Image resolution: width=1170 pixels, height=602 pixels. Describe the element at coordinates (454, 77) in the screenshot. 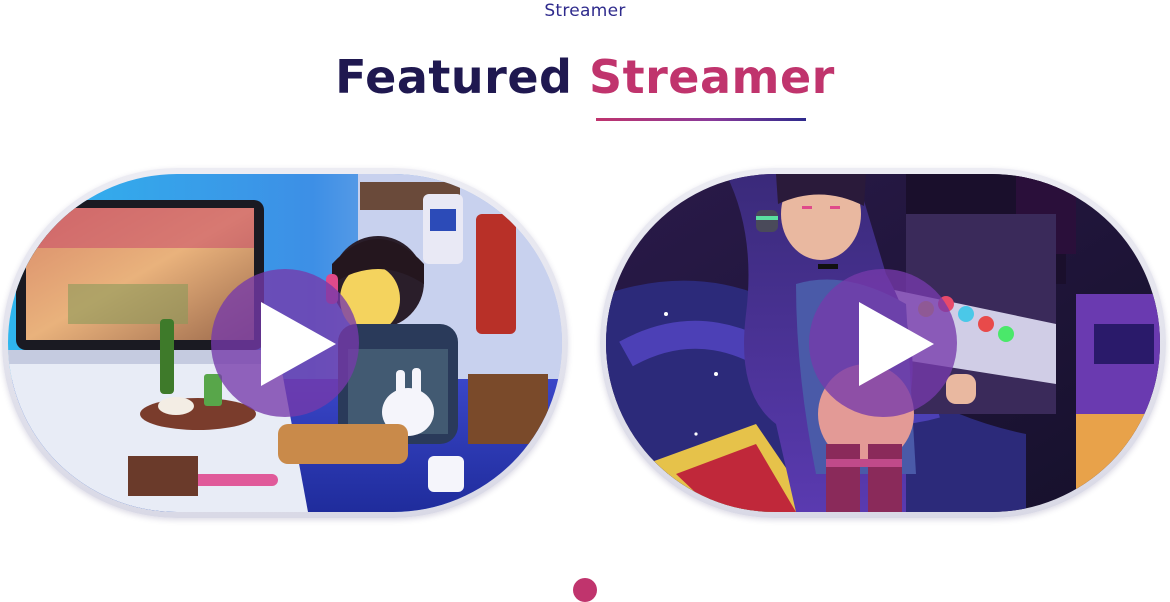

I see `section-title-dark: Featured` at that location.